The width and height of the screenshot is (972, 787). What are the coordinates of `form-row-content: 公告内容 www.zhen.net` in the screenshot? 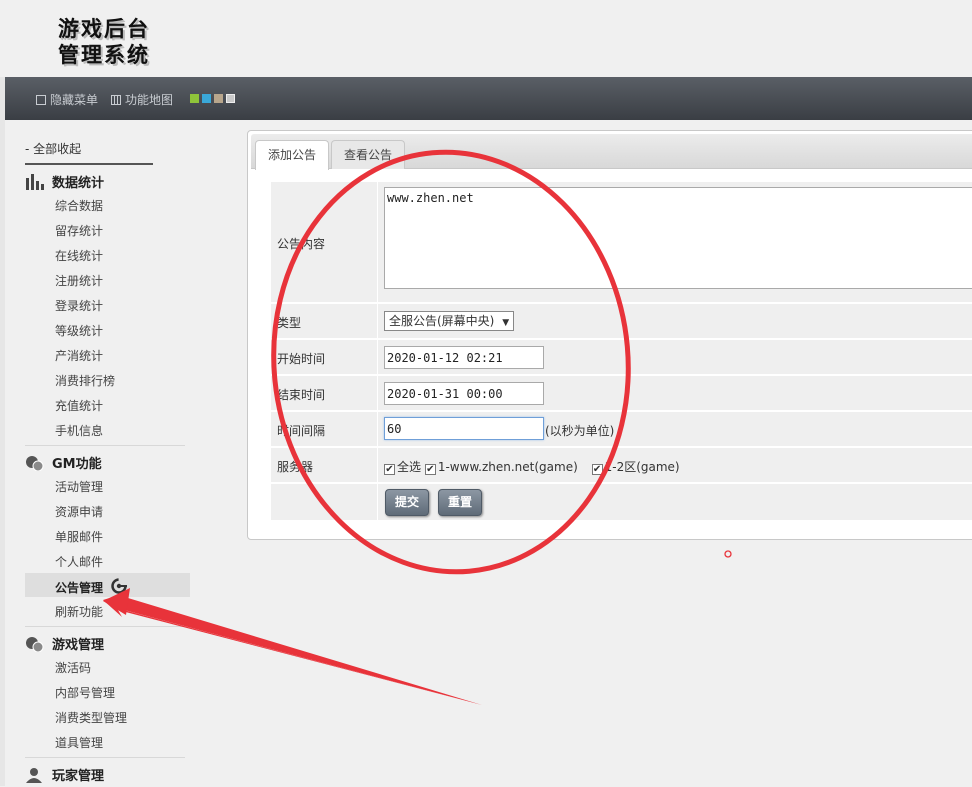 It's located at (621, 242).